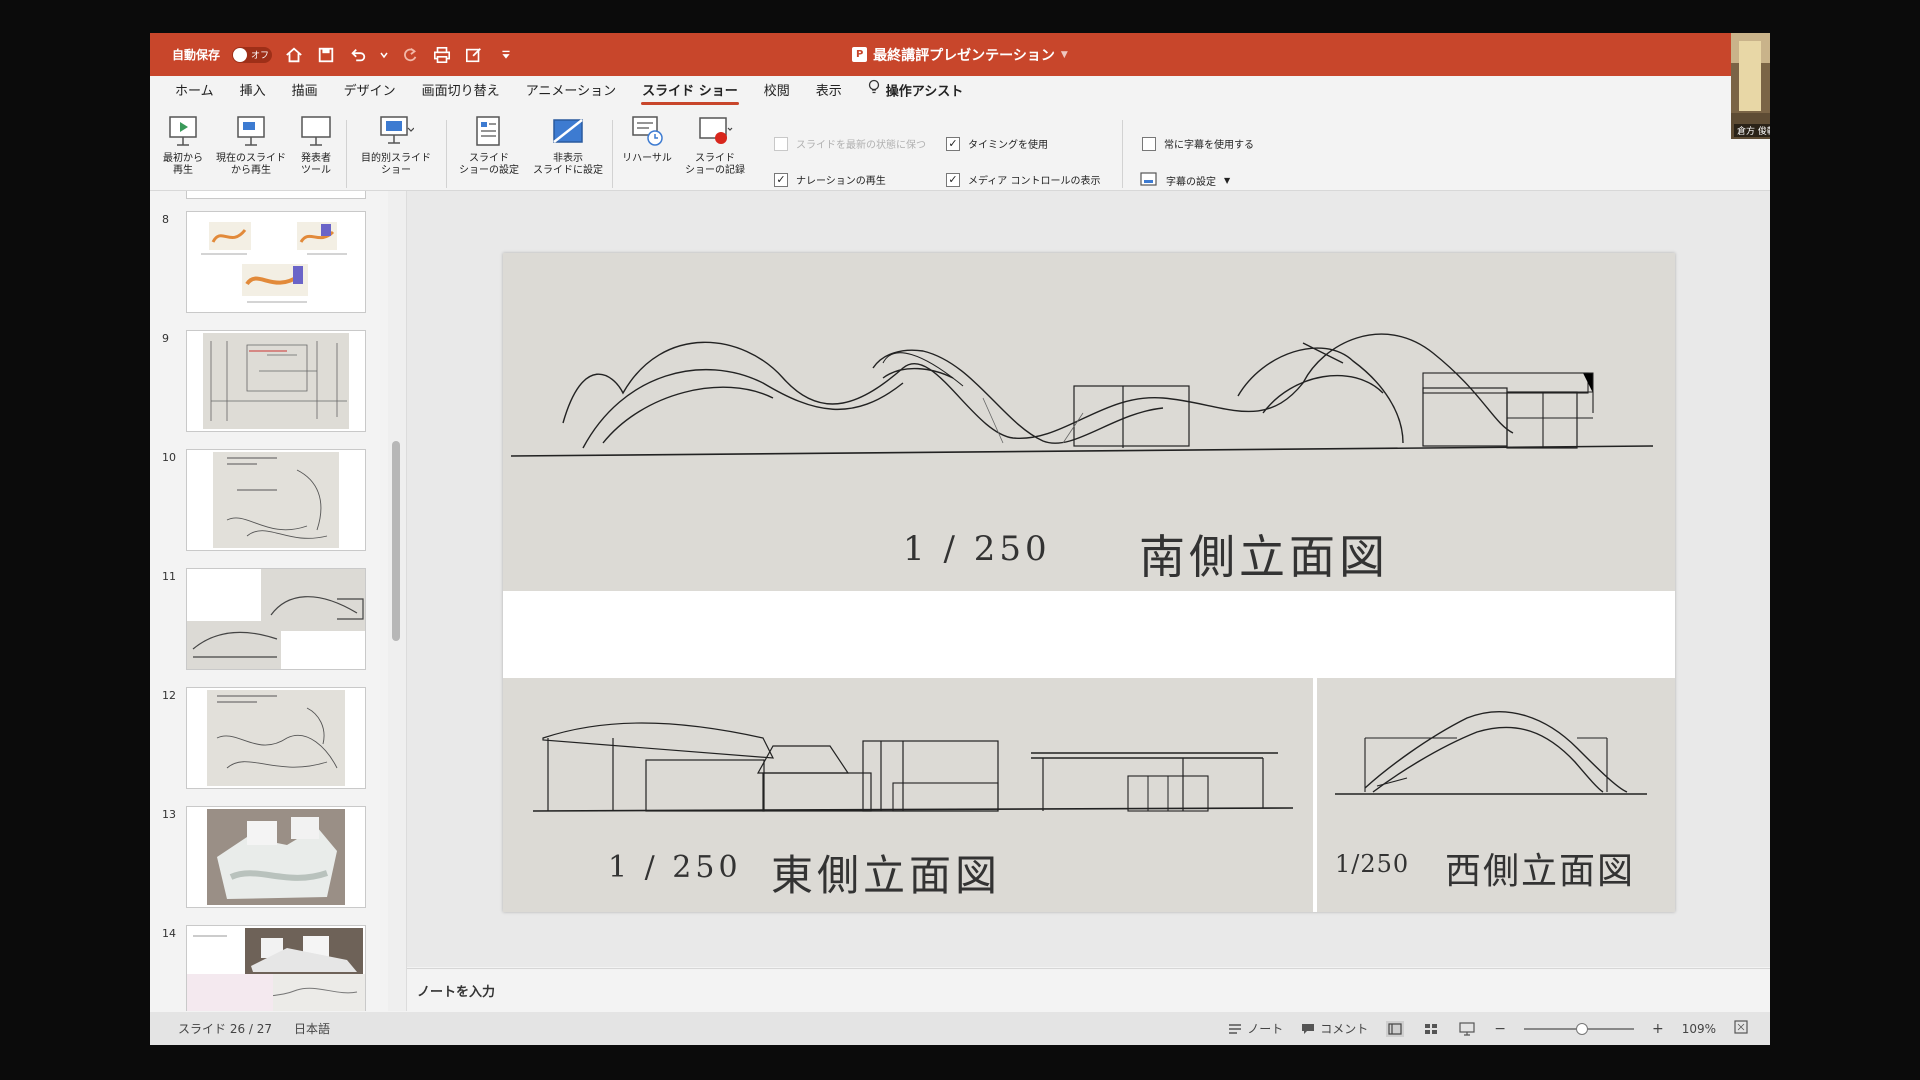 The height and width of the screenshot is (1080, 1920). Describe the element at coordinates (964, 55) in the screenshot. I see `document-title-text: 最終講評プレゼンテーション` at that location.